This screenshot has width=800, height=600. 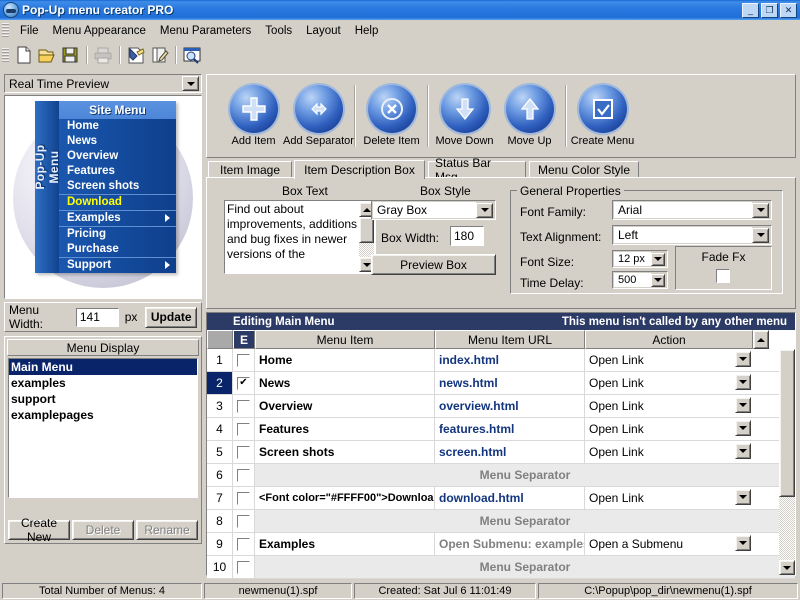 What do you see at coordinates (345, 339) in the screenshot?
I see `column-header-menu-item: Menu Item` at bounding box center [345, 339].